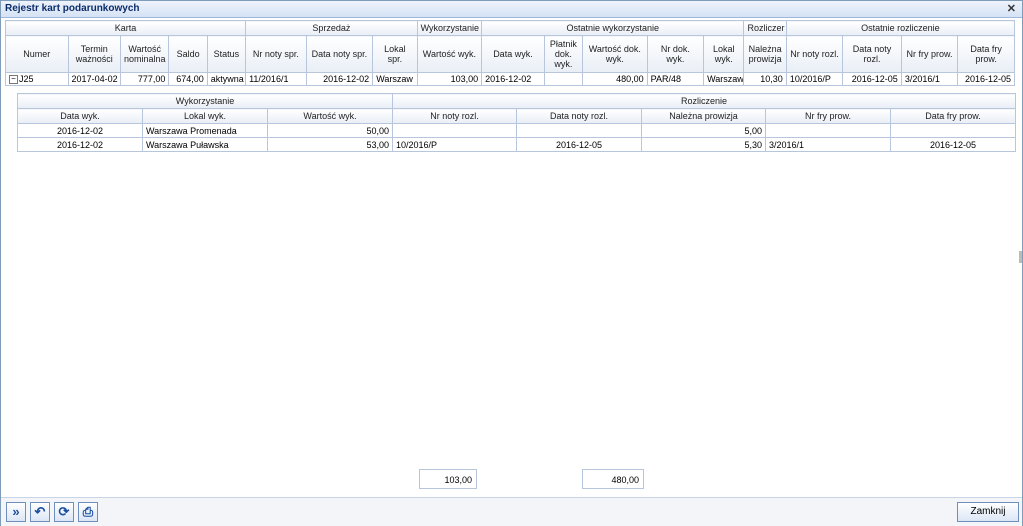  I want to click on column-header: Lokal spr., so click(395, 54).